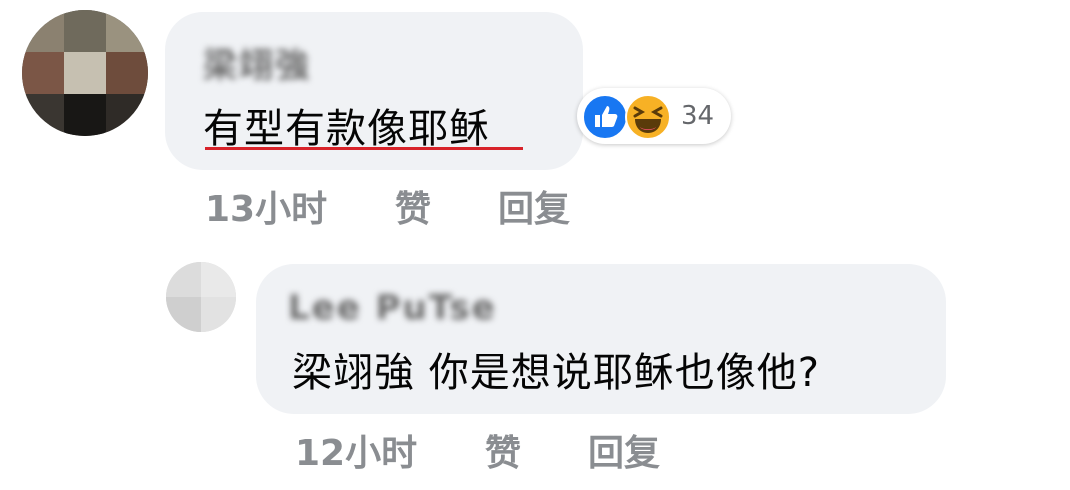 This screenshot has height=490, width=1070. I want to click on comment-text: 有型有款像耶稣, so click(346, 129).